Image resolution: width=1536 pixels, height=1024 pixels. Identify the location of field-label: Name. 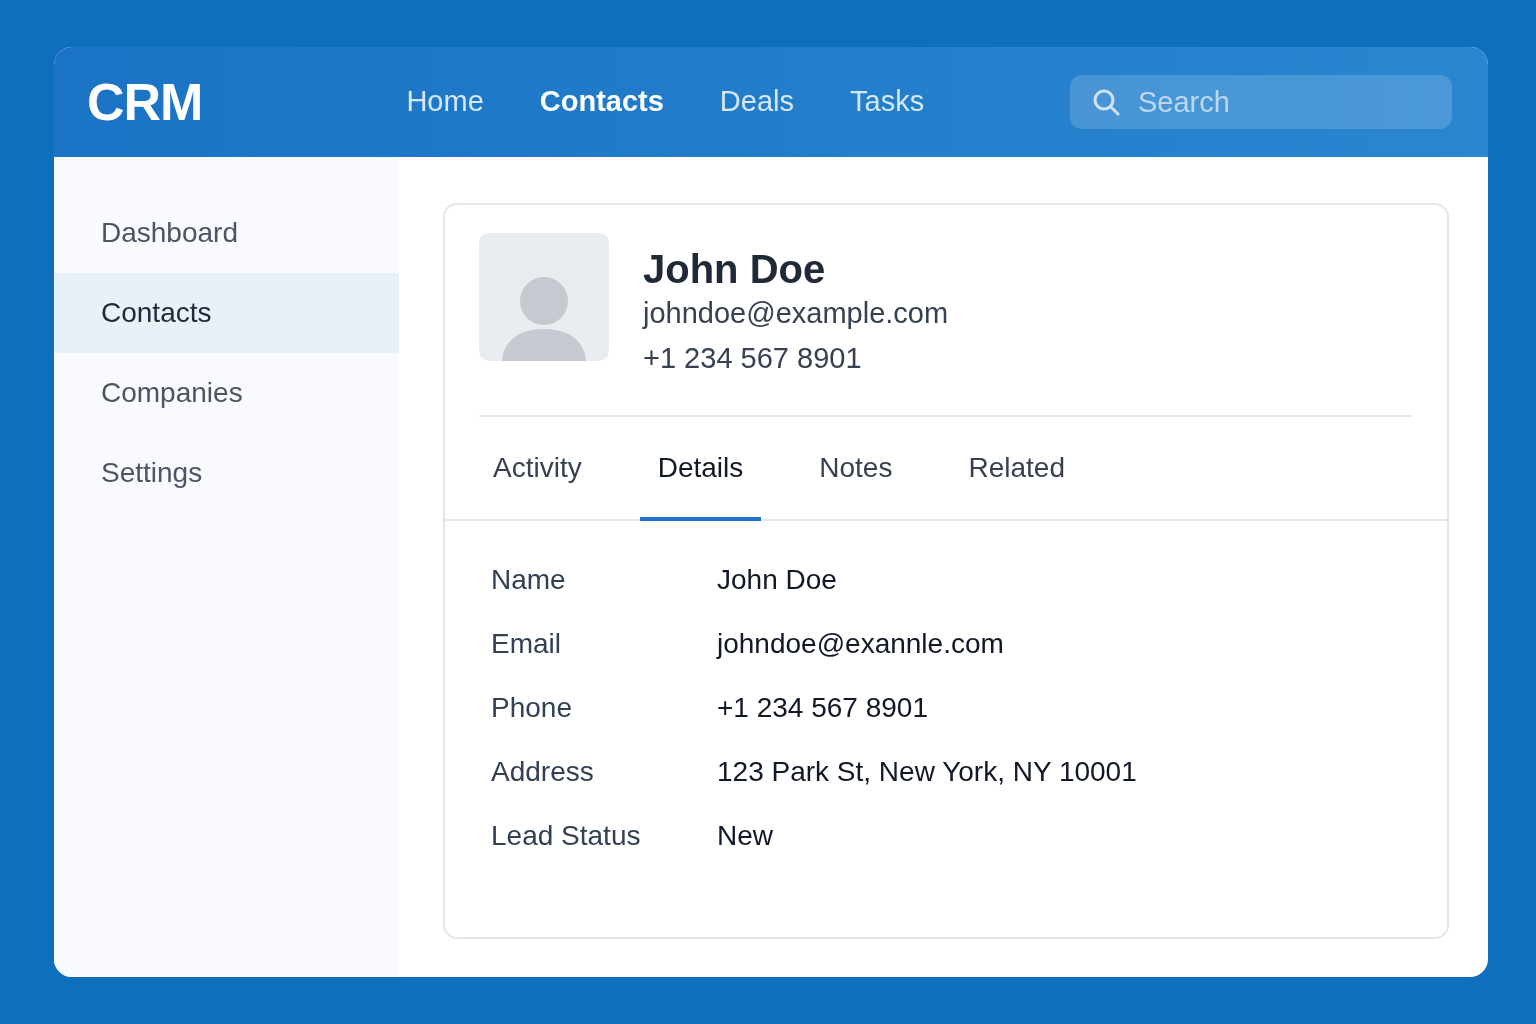
(529, 579).